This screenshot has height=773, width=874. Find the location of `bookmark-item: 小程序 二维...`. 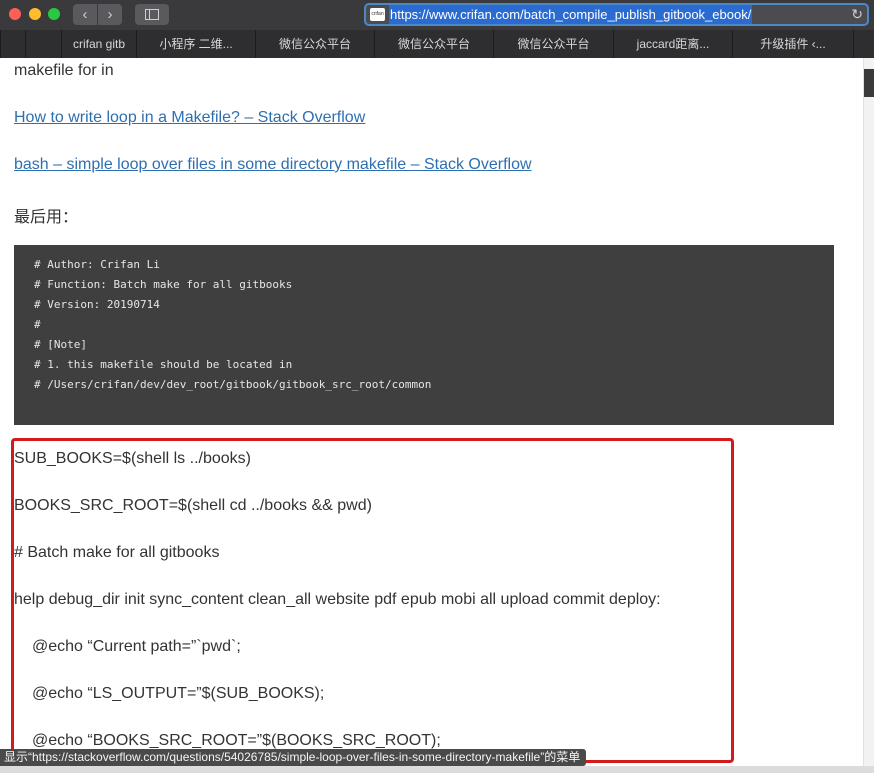

bookmark-item: 小程序 二维... is located at coordinates (195, 44).